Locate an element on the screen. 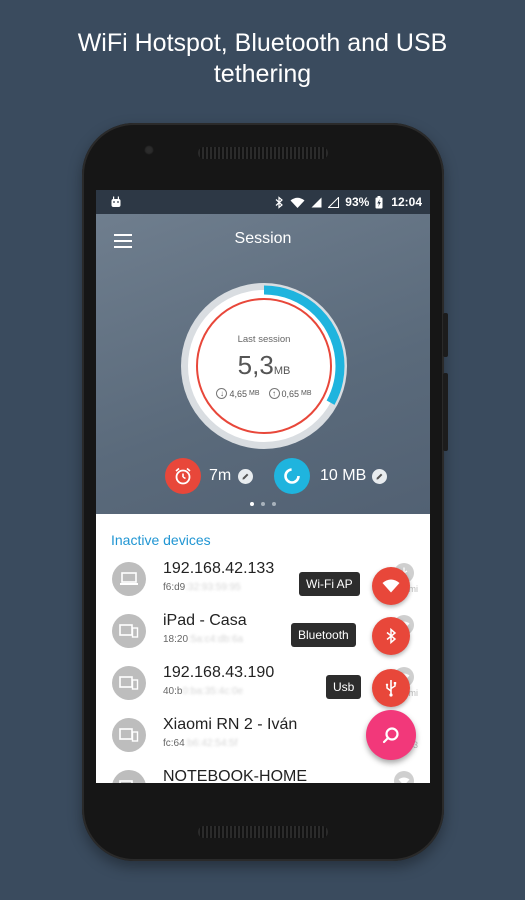 The width and height of the screenshot is (525, 900). usb-icon is located at coordinates (391, 688).